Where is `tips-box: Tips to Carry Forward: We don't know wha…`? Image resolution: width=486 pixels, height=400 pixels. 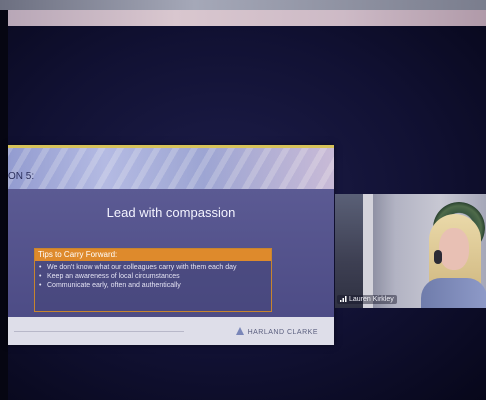 tips-box: Tips to Carry Forward: We don't know wha… is located at coordinates (153, 280).